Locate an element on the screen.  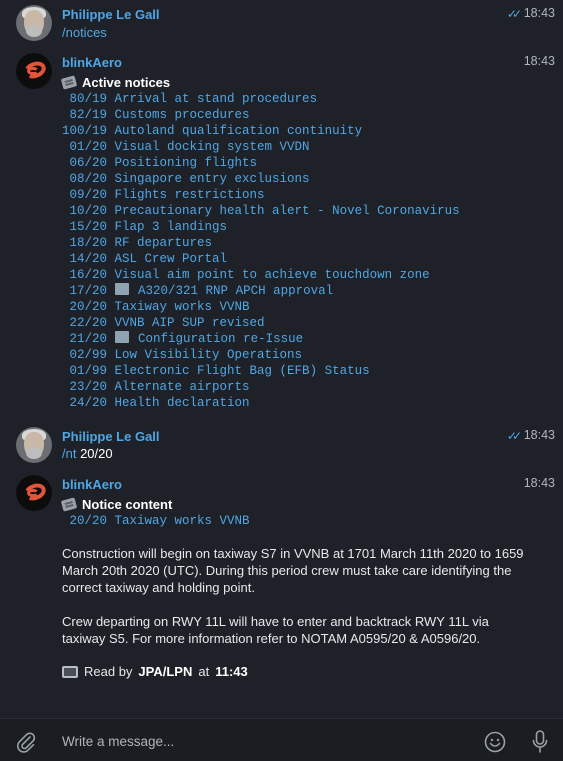
notice-title: VVNB AIP SUP revised is located at coordinates (189, 323).